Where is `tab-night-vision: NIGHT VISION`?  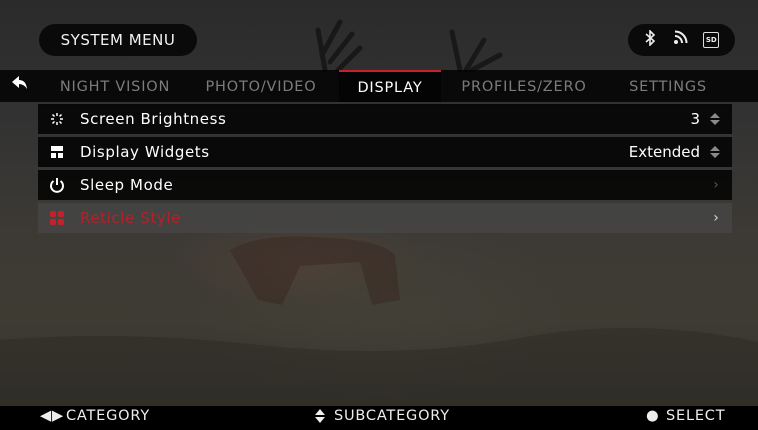 tab-night-vision: NIGHT VISION is located at coordinates (115, 86).